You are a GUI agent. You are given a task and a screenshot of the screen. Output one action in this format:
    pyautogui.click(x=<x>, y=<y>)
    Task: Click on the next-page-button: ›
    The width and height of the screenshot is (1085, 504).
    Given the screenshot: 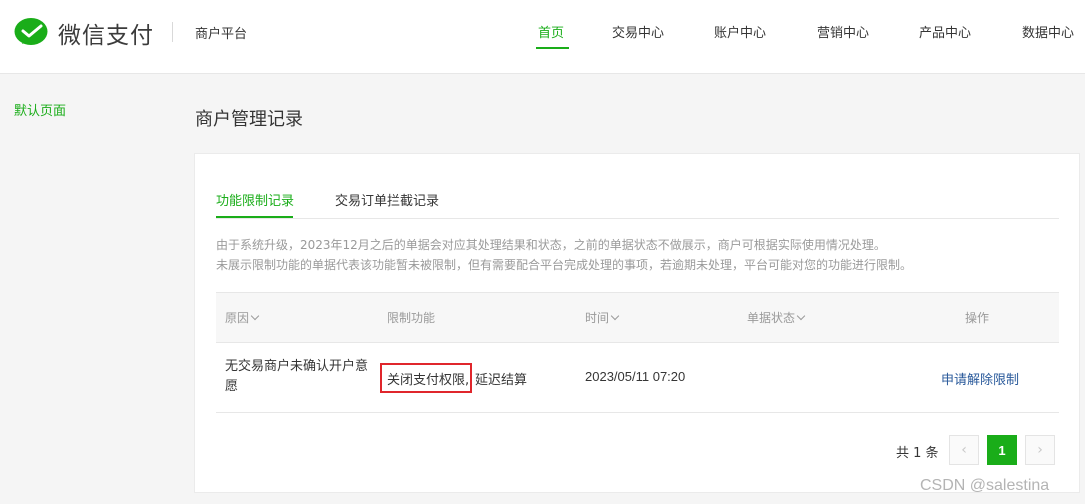 What is the action you would take?
    pyautogui.click(x=1040, y=450)
    